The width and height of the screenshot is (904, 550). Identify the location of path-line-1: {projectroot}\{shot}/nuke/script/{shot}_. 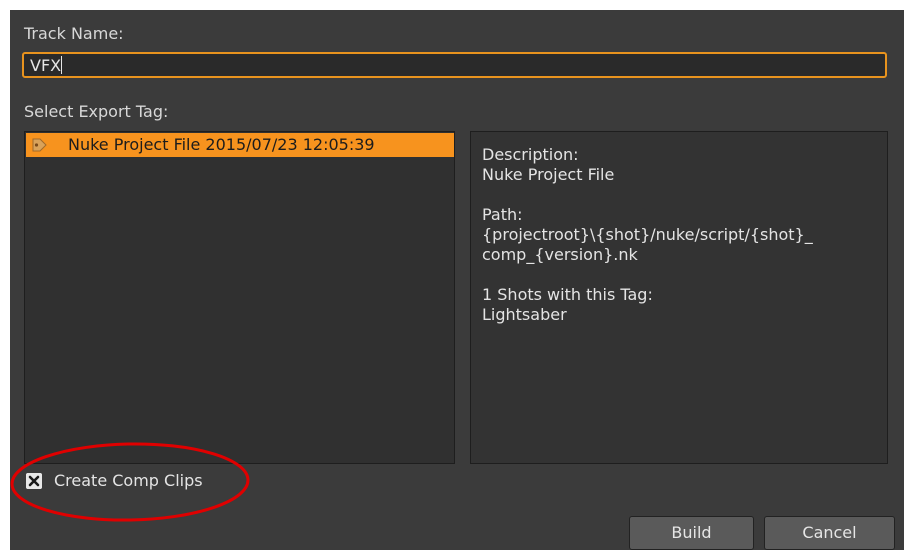
(647, 234).